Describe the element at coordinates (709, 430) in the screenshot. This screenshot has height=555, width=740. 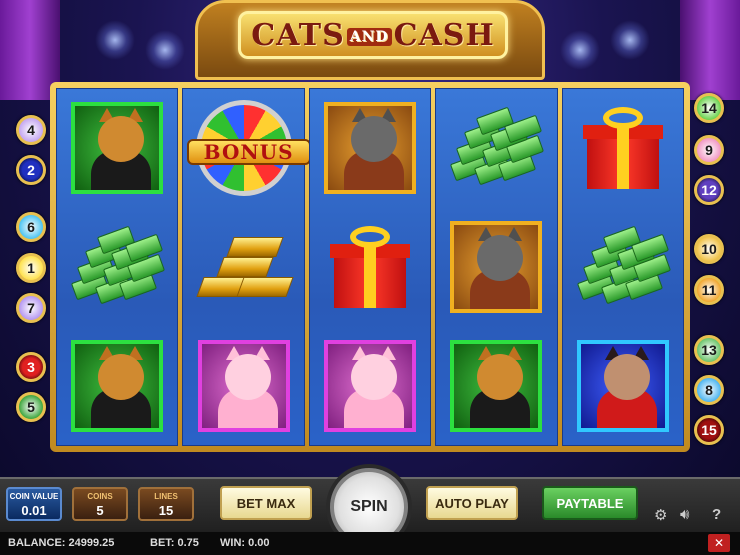
I see `payline-15: 15` at that location.